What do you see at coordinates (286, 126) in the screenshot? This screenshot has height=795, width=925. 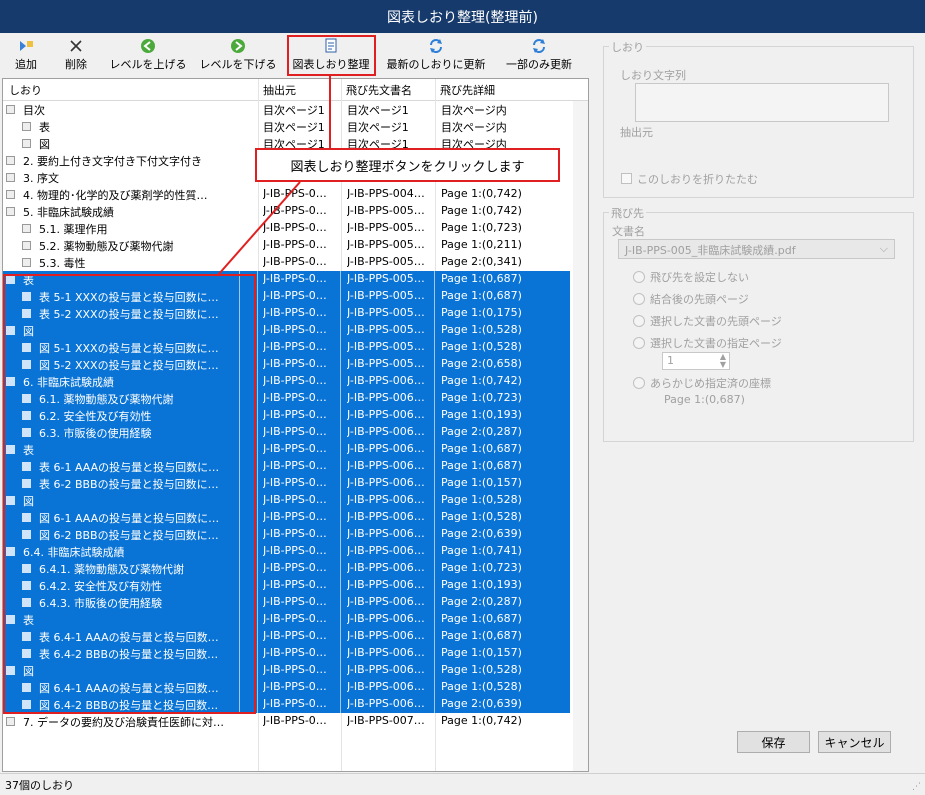 I see `tree-row: 表 目次ページ1 目次ページ1 目次ページ内` at bounding box center [286, 126].